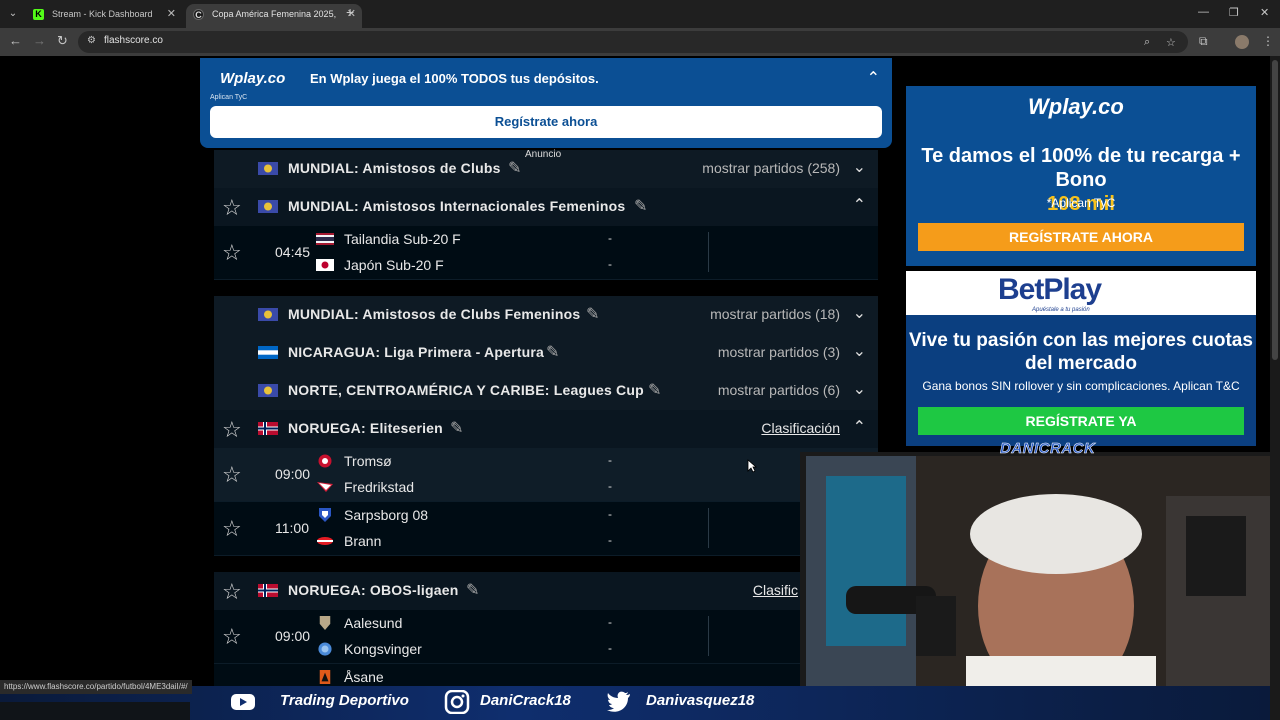 This screenshot has height=720, width=1280. Describe the element at coordinates (39, 40) in the screenshot. I see `forward-icon: →` at that location.